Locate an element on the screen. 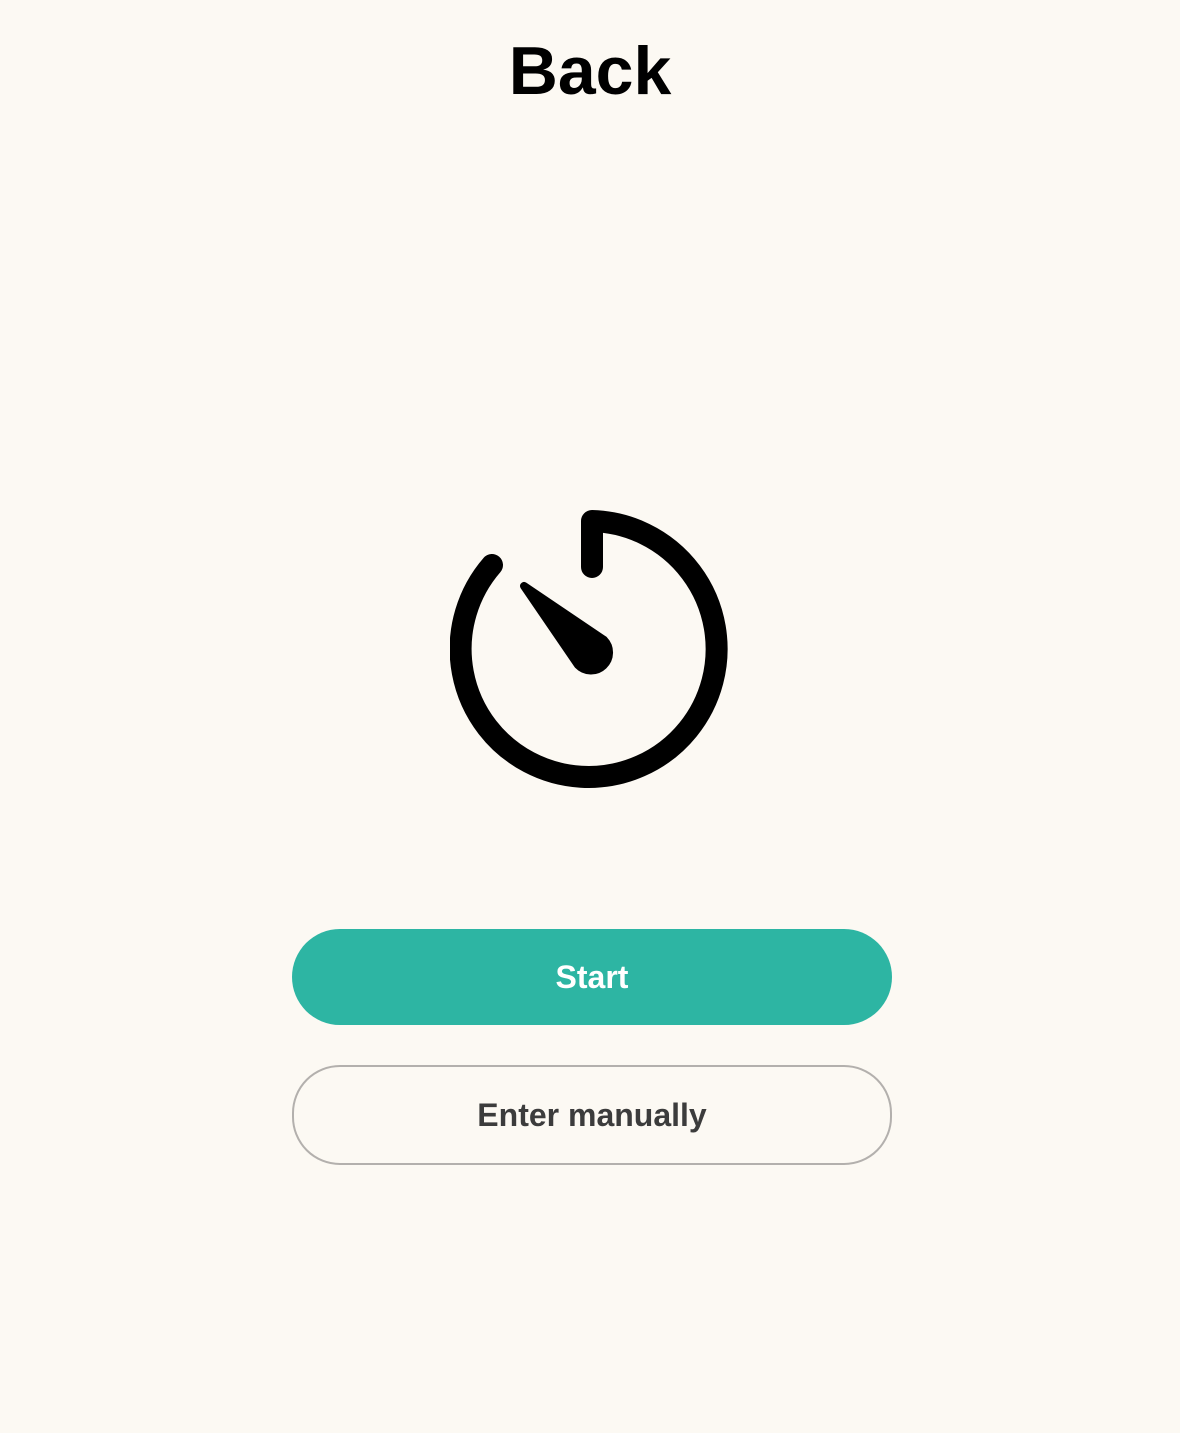 Image resolution: width=1180 pixels, height=1433 pixels. back-button: Back is located at coordinates (590, 71).